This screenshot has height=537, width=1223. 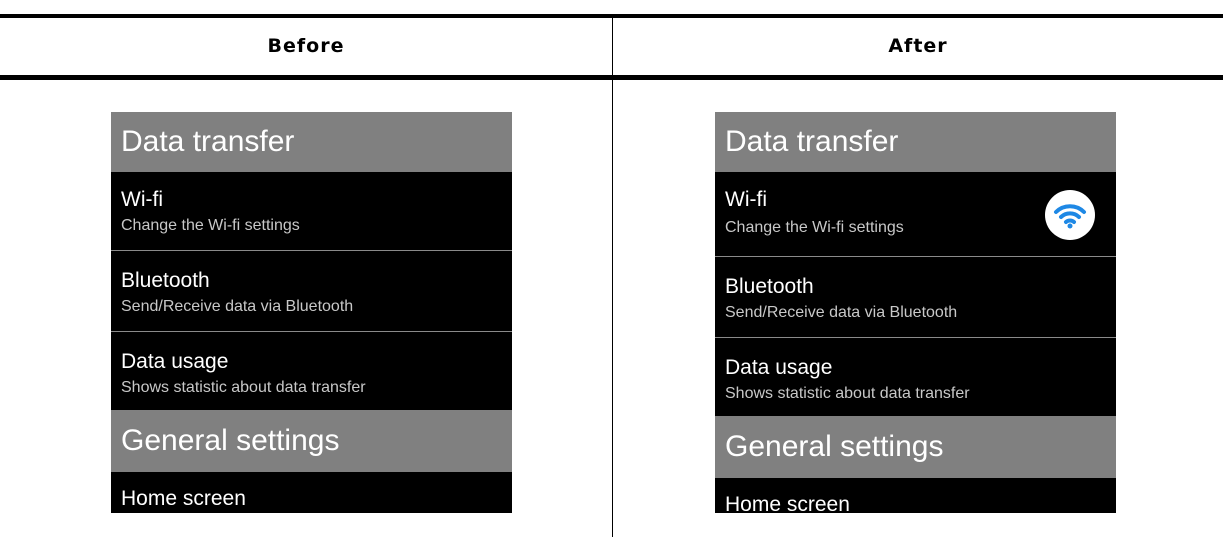 What do you see at coordinates (1070, 215) in the screenshot?
I see `wifi-icon` at bounding box center [1070, 215].